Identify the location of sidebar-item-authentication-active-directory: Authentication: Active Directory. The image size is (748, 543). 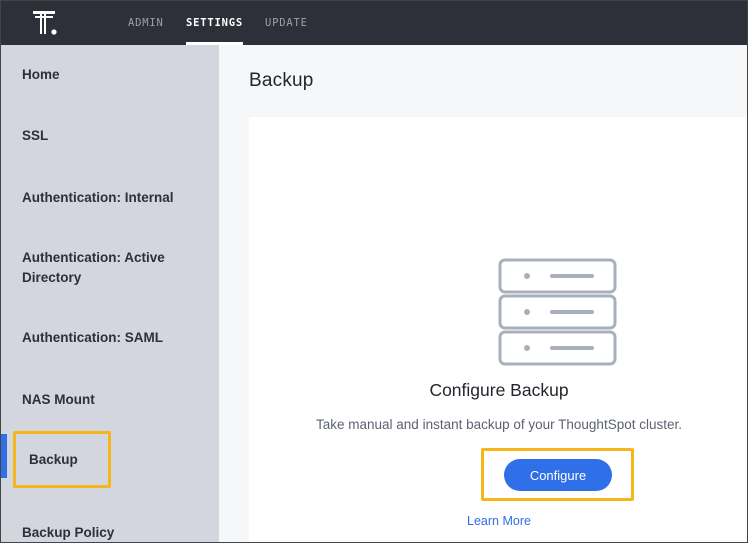
(114, 268).